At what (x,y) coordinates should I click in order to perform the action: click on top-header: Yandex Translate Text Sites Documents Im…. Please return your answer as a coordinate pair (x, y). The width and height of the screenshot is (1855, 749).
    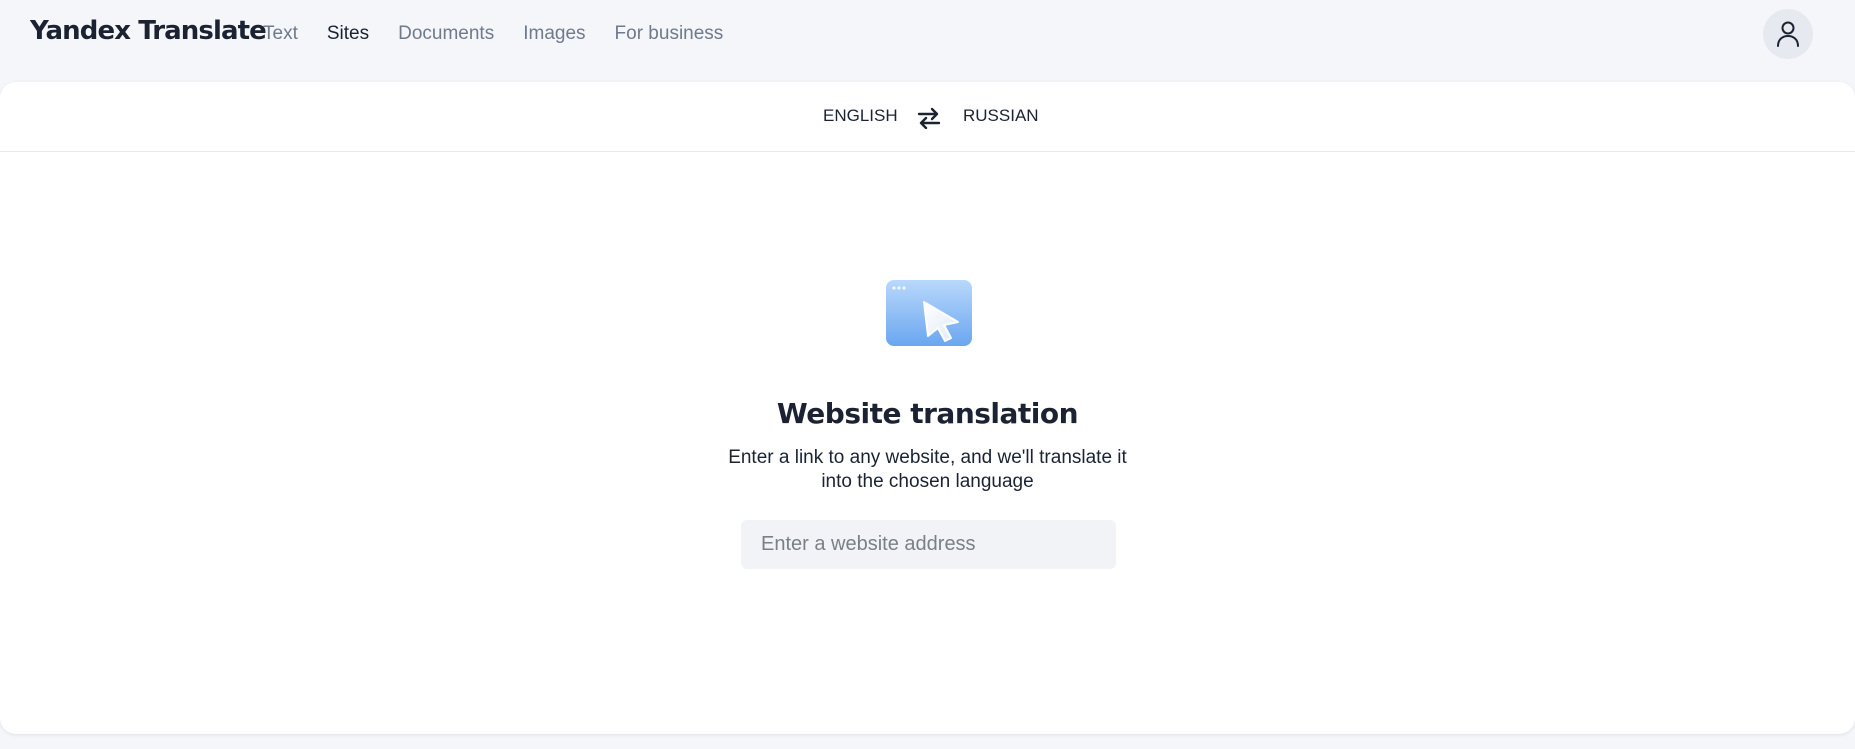
    Looking at the image, I should click on (927, 41).